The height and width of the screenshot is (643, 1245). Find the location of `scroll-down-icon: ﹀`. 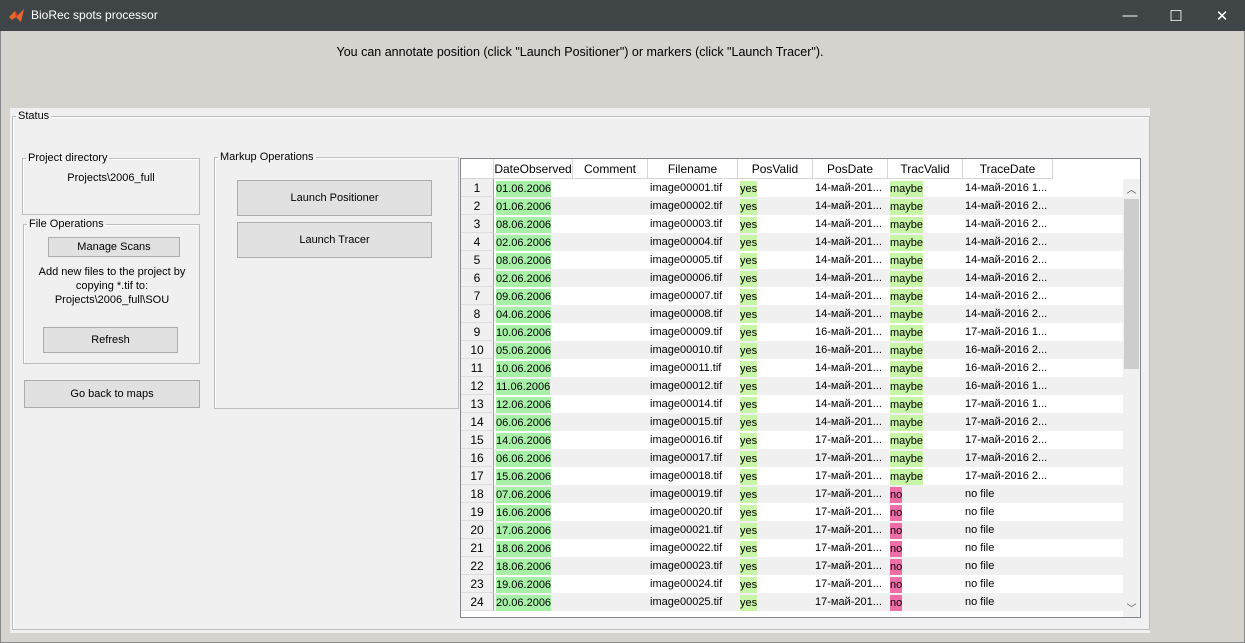

scroll-down-icon: ﹀ is located at coordinates (1131, 607).